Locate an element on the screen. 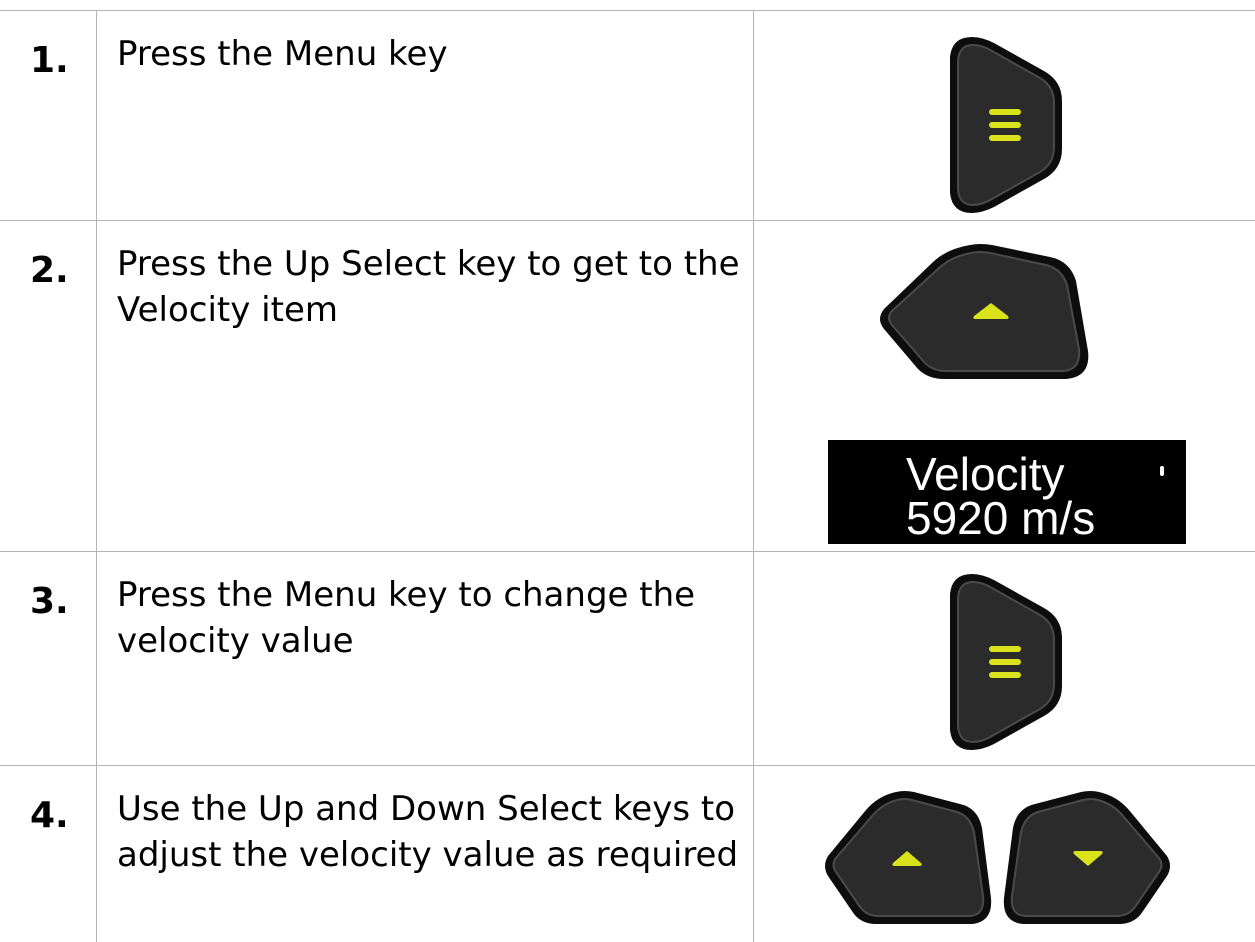 Image resolution: width=1255 pixels, height=942 pixels. step-number-cell: 4. is located at coordinates (48, 854).